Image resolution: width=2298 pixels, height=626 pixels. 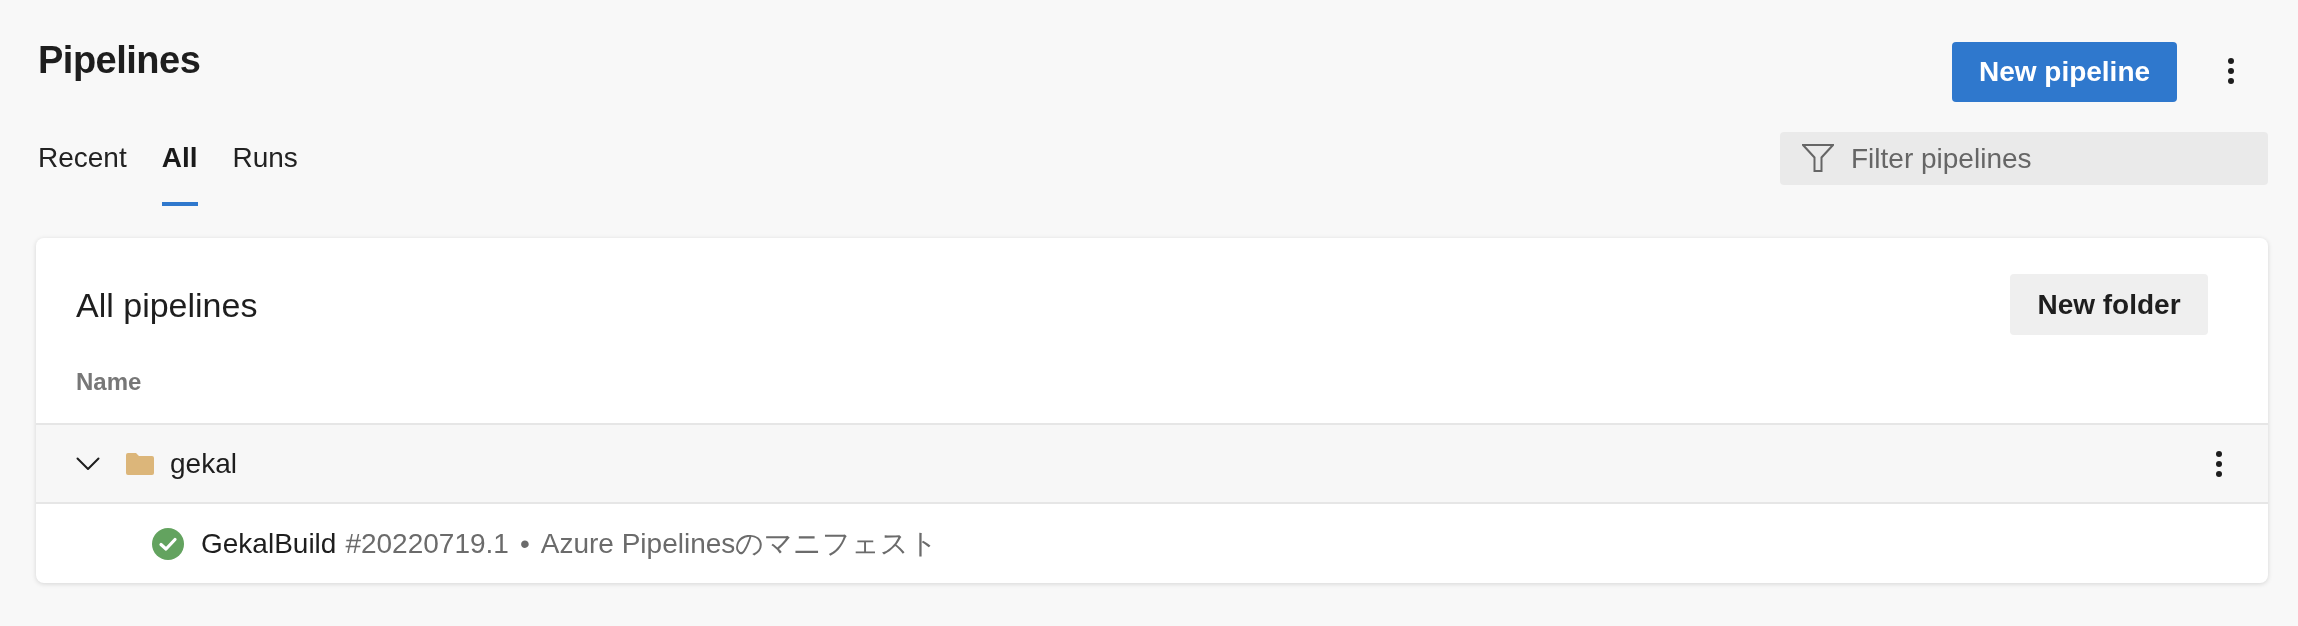 What do you see at coordinates (1152, 462) in the screenshot?
I see `folder-row: gekal` at bounding box center [1152, 462].